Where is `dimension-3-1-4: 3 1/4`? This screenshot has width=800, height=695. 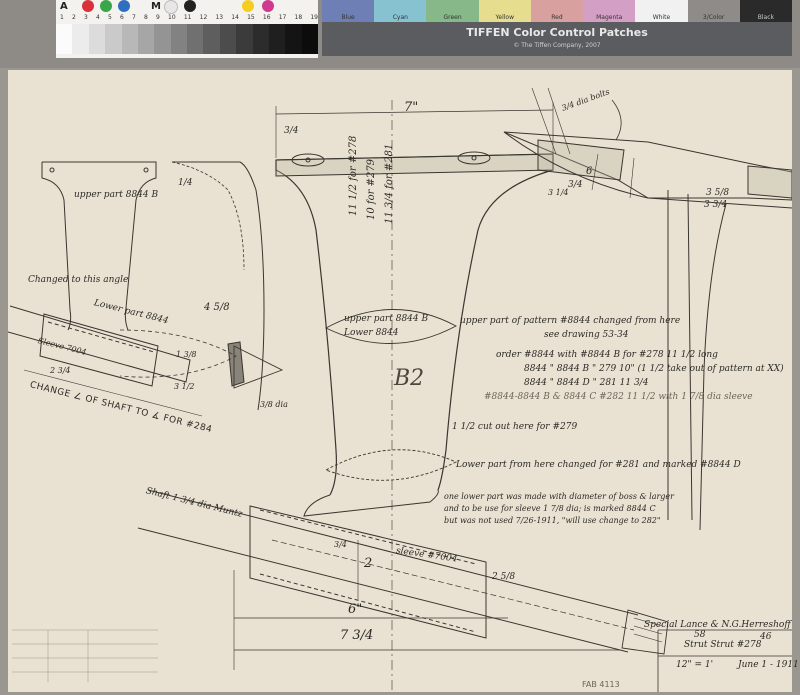
dimension-3-1-4: 3 1/4 is located at coordinates (558, 192).